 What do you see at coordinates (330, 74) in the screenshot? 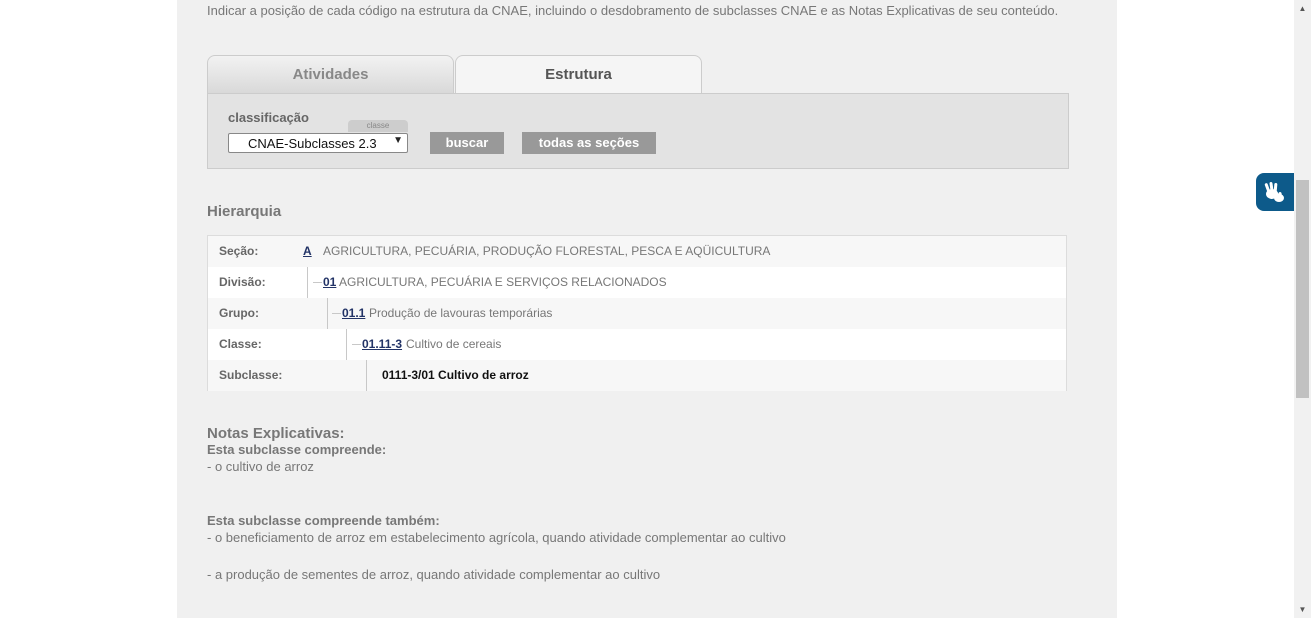
I see `tab-atividades: Atividades` at bounding box center [330, 74].